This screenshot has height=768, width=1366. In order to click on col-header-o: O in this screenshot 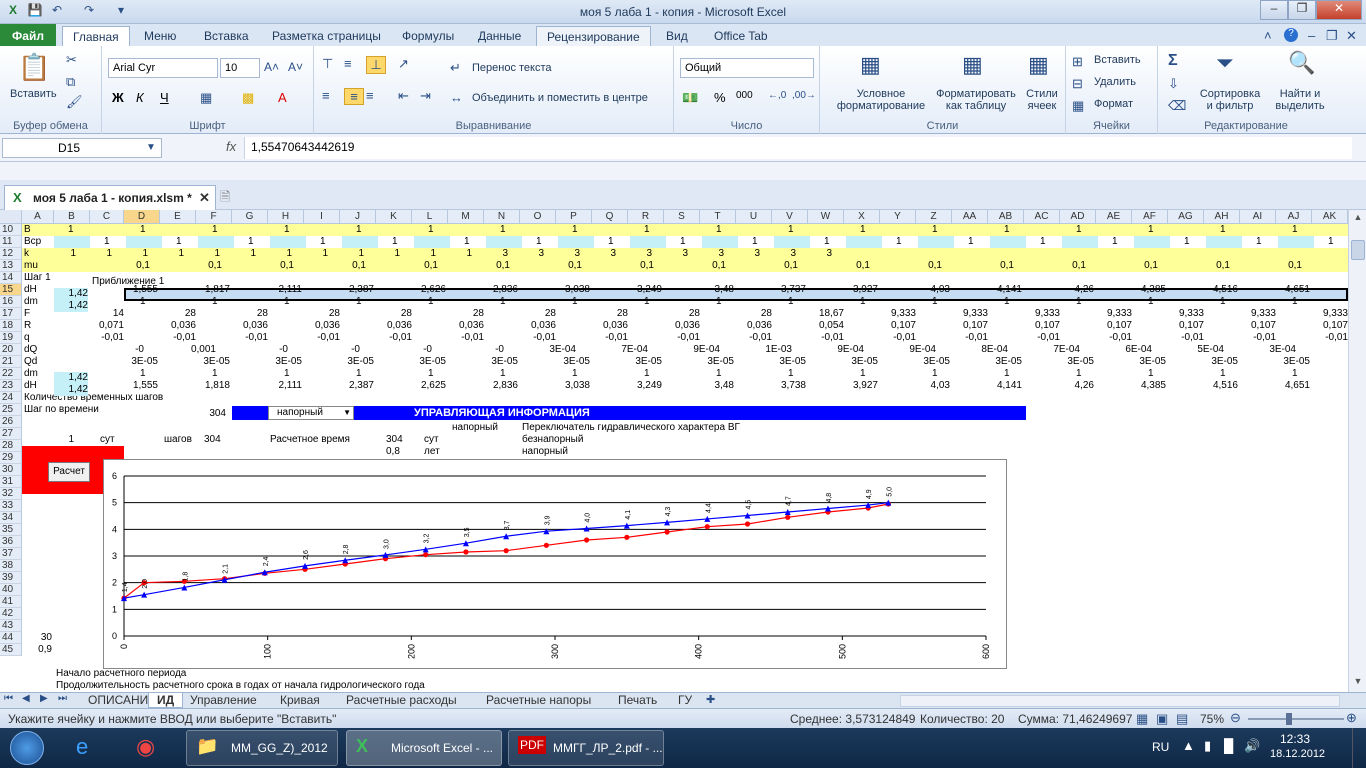, I will do `click(538, 217)`.